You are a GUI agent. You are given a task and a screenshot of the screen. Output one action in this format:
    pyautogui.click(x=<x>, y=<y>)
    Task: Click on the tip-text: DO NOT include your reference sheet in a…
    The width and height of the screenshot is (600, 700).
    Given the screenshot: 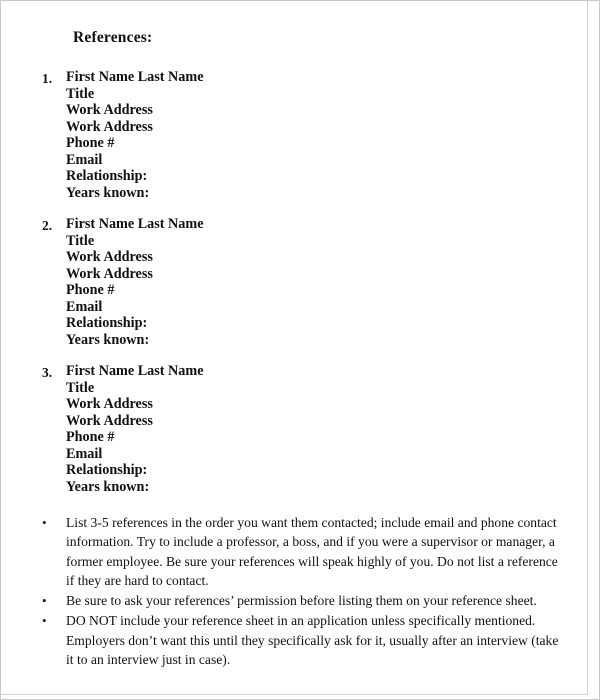 What is the action you would take?
    pyautogui.click(x=312, y=640)
    